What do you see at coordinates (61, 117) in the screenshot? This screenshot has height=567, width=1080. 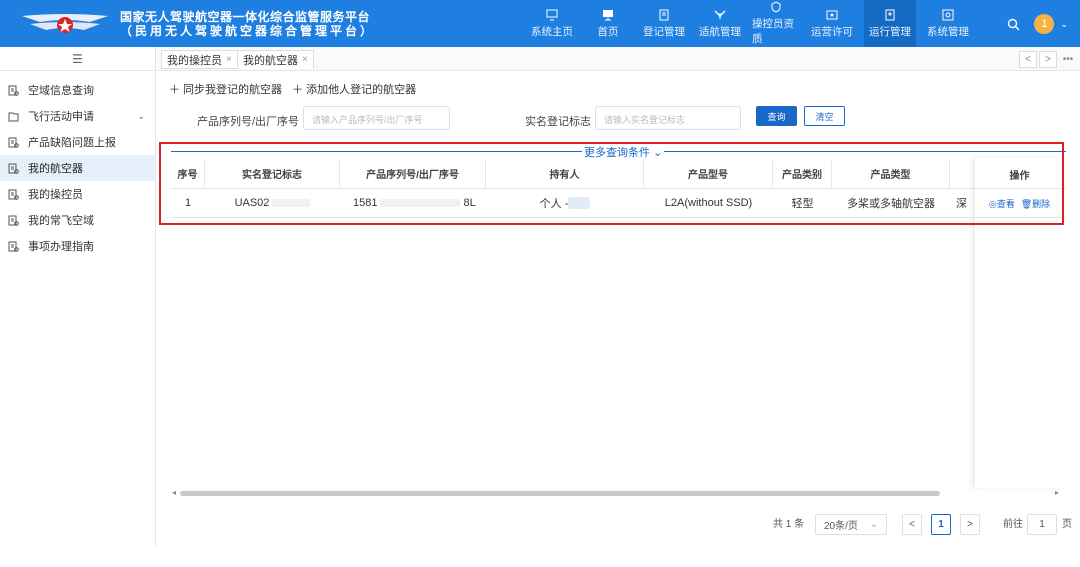 I see `sidebar-item-label: 飞行活动申请` at bounding box center [61, 117].